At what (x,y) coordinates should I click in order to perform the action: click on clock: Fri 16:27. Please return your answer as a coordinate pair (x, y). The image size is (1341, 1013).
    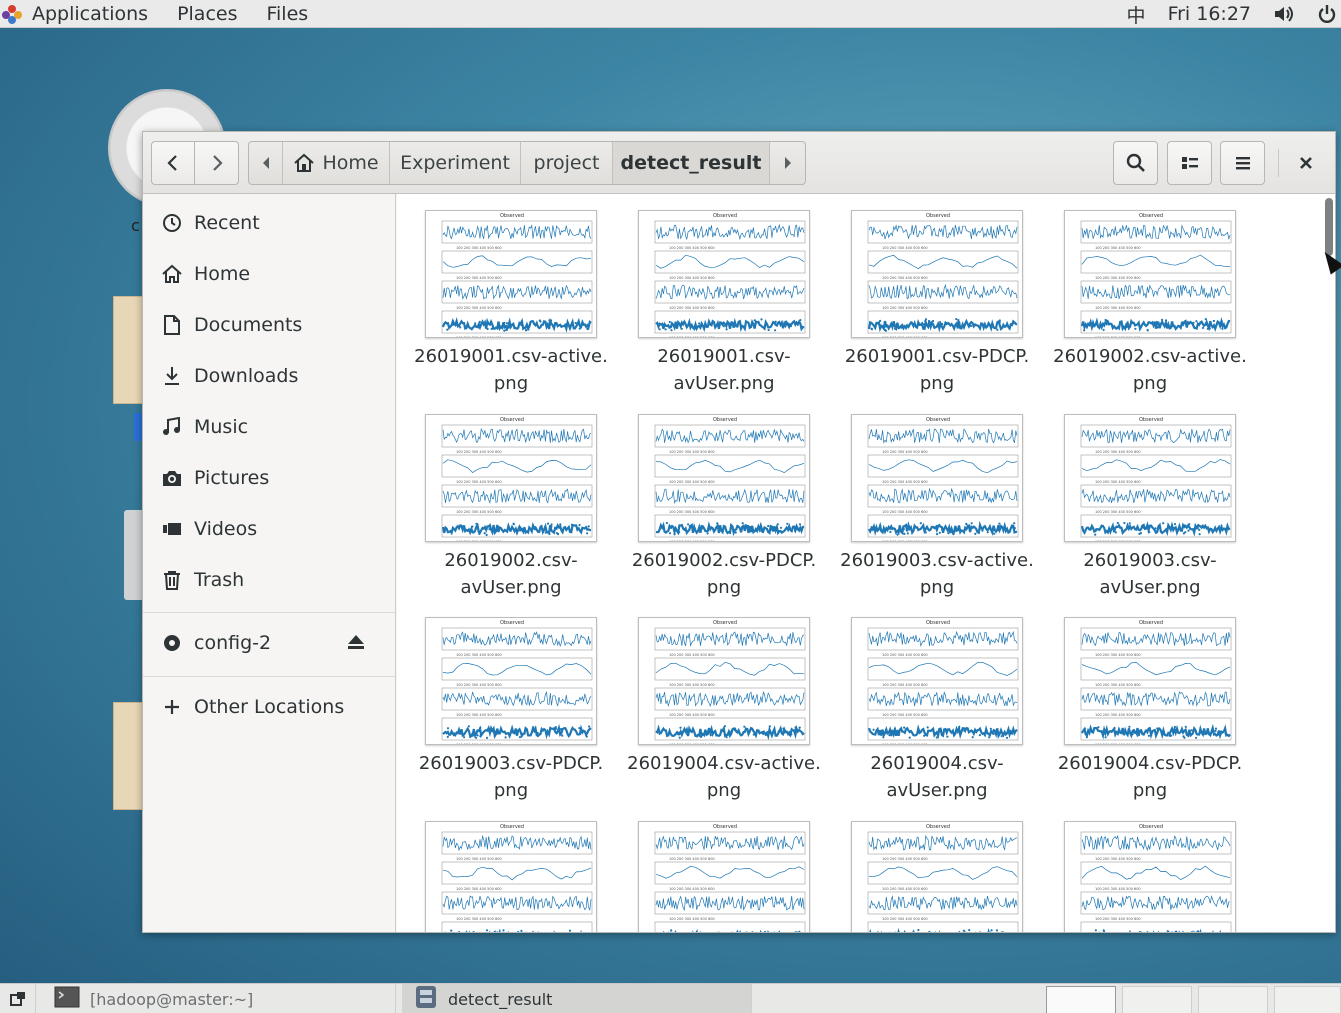
    Looking at the image, I should click on (1209, 14).